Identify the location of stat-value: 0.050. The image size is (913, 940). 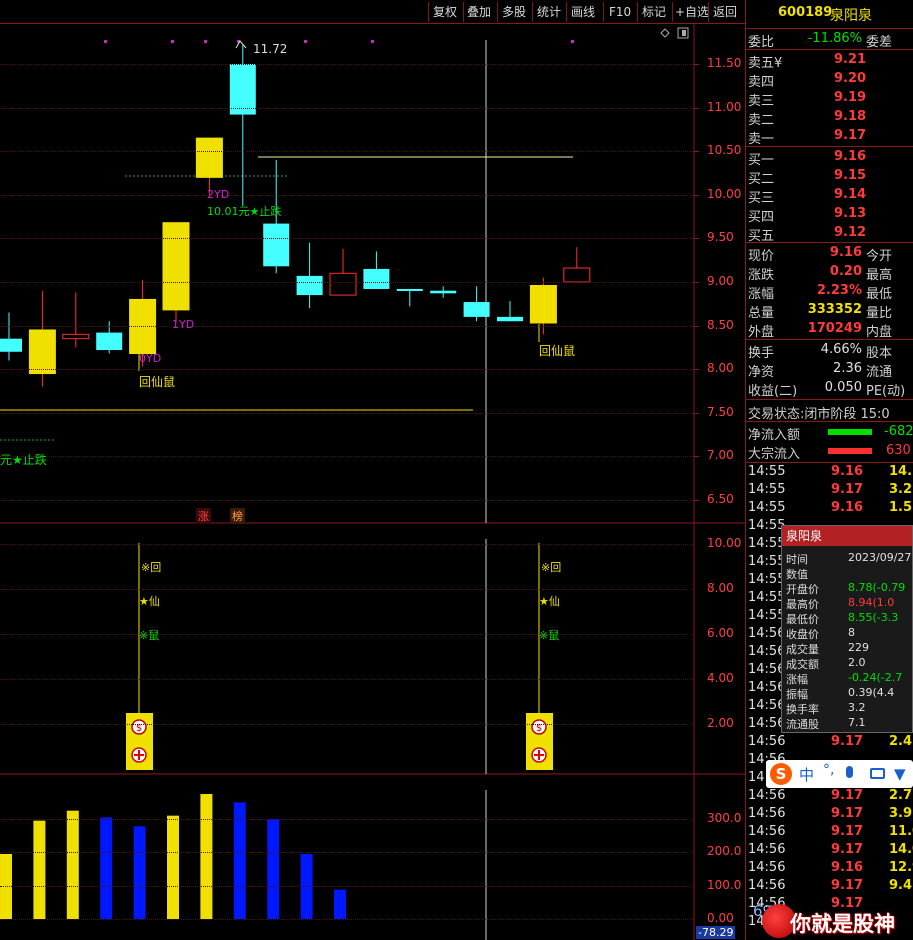
(843, 387).